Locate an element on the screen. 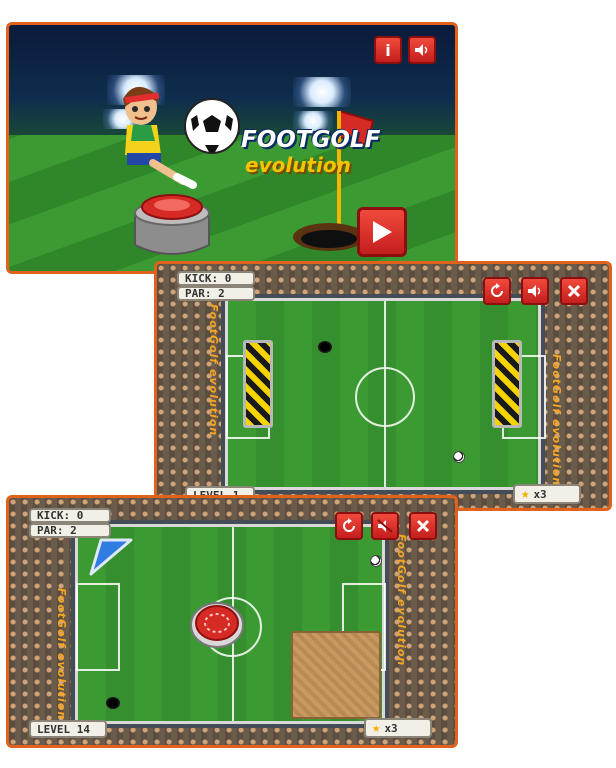 The image size is (616, 768). logo-footgolf: FOOTGOLF is located at coordinates (311, 140).